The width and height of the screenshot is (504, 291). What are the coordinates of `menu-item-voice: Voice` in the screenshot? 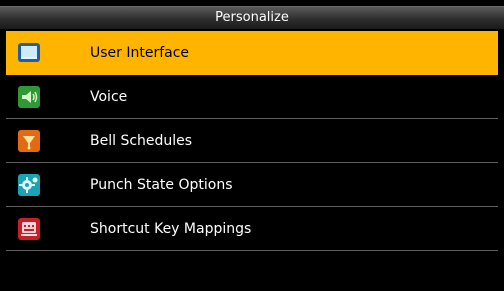 It's located at (252, 97).